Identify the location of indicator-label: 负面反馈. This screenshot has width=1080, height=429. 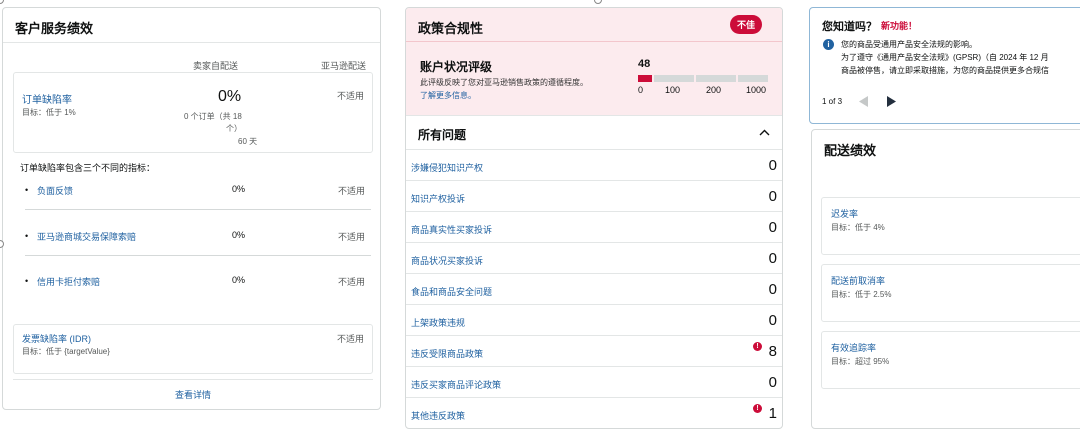
(55, 190).